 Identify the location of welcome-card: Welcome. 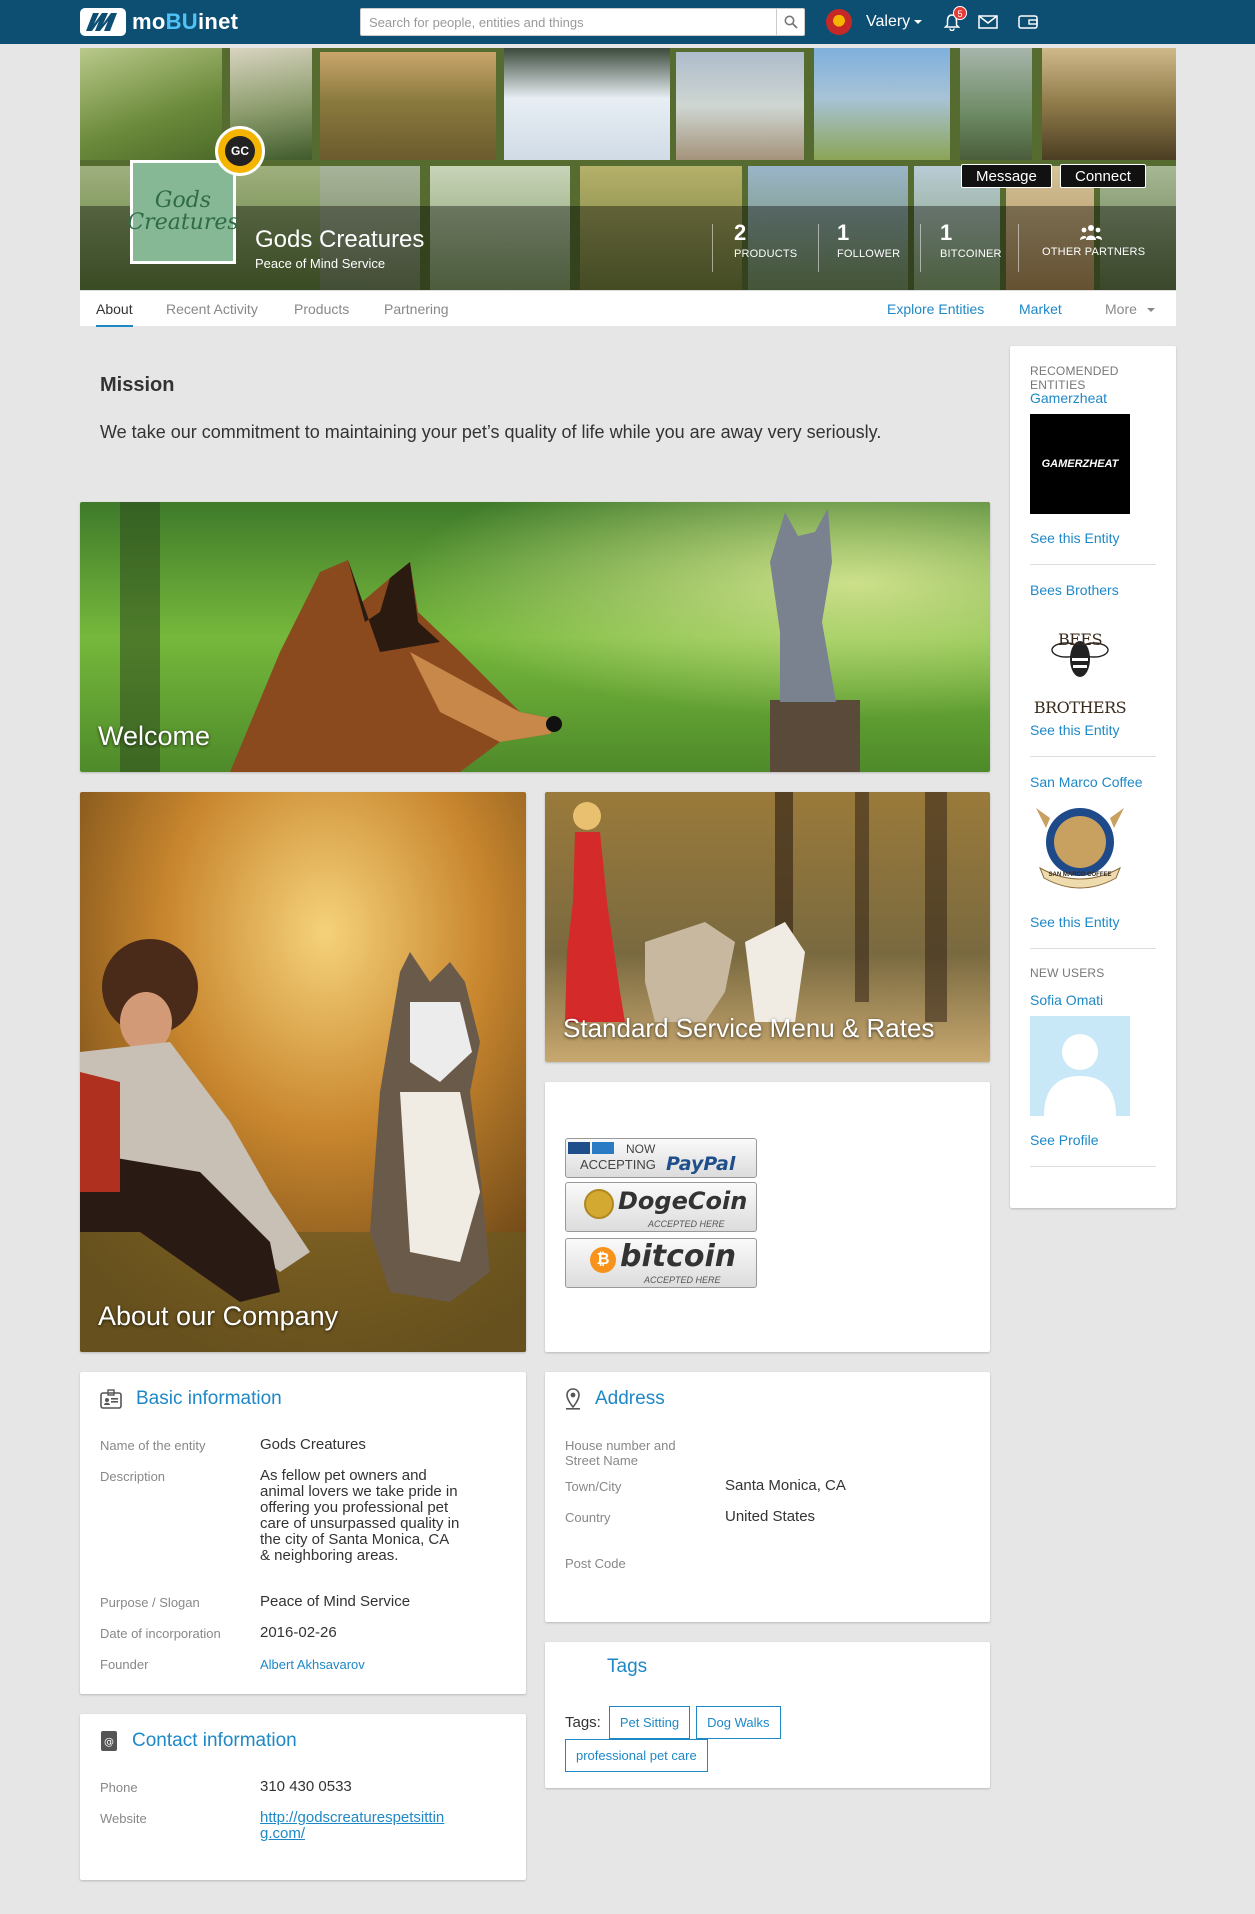
(535, 637).